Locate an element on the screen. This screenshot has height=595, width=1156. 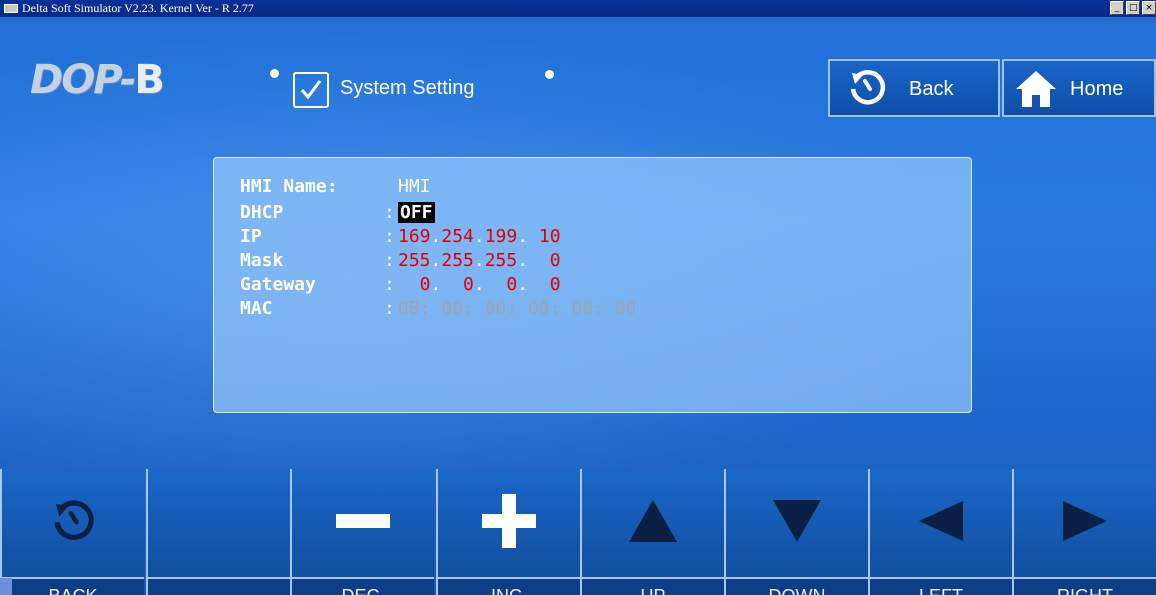
maximize-button: □ is located at coordinates (1133, 8).